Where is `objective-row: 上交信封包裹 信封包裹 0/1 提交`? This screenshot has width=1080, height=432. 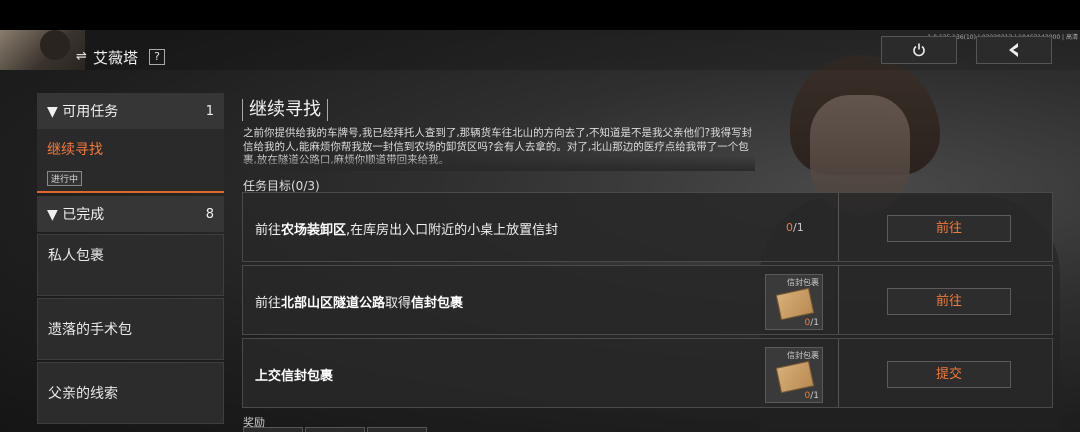
objective-row: 上交信封包裹 信封包裹 0/1 提交 is located at coordinates (647, 373).